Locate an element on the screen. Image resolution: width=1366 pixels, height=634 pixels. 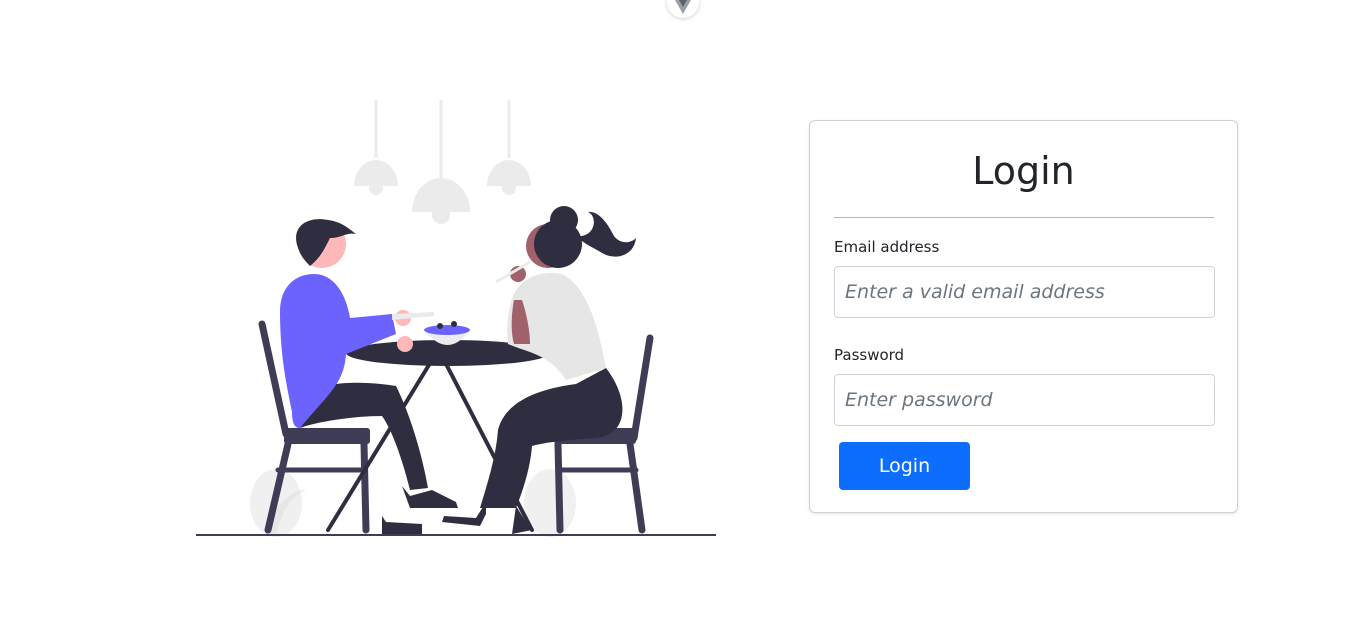
hanging-lamps is located at coordinates (442, 162).